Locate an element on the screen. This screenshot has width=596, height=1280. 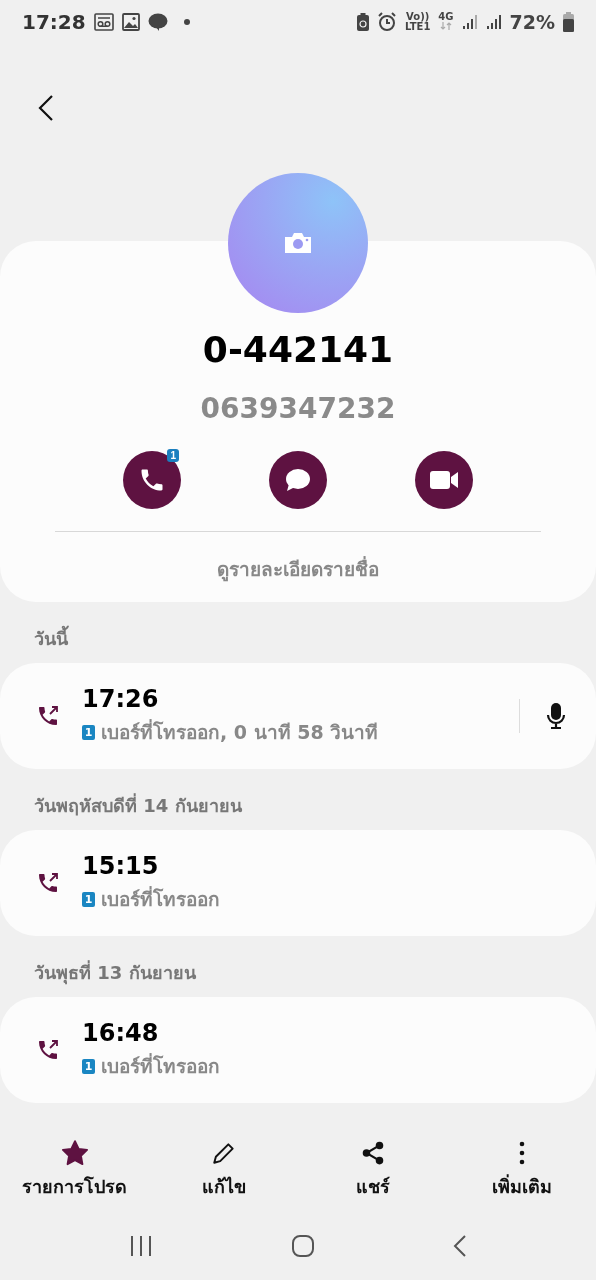
alarm-icon is located at coordinates (387, 22).